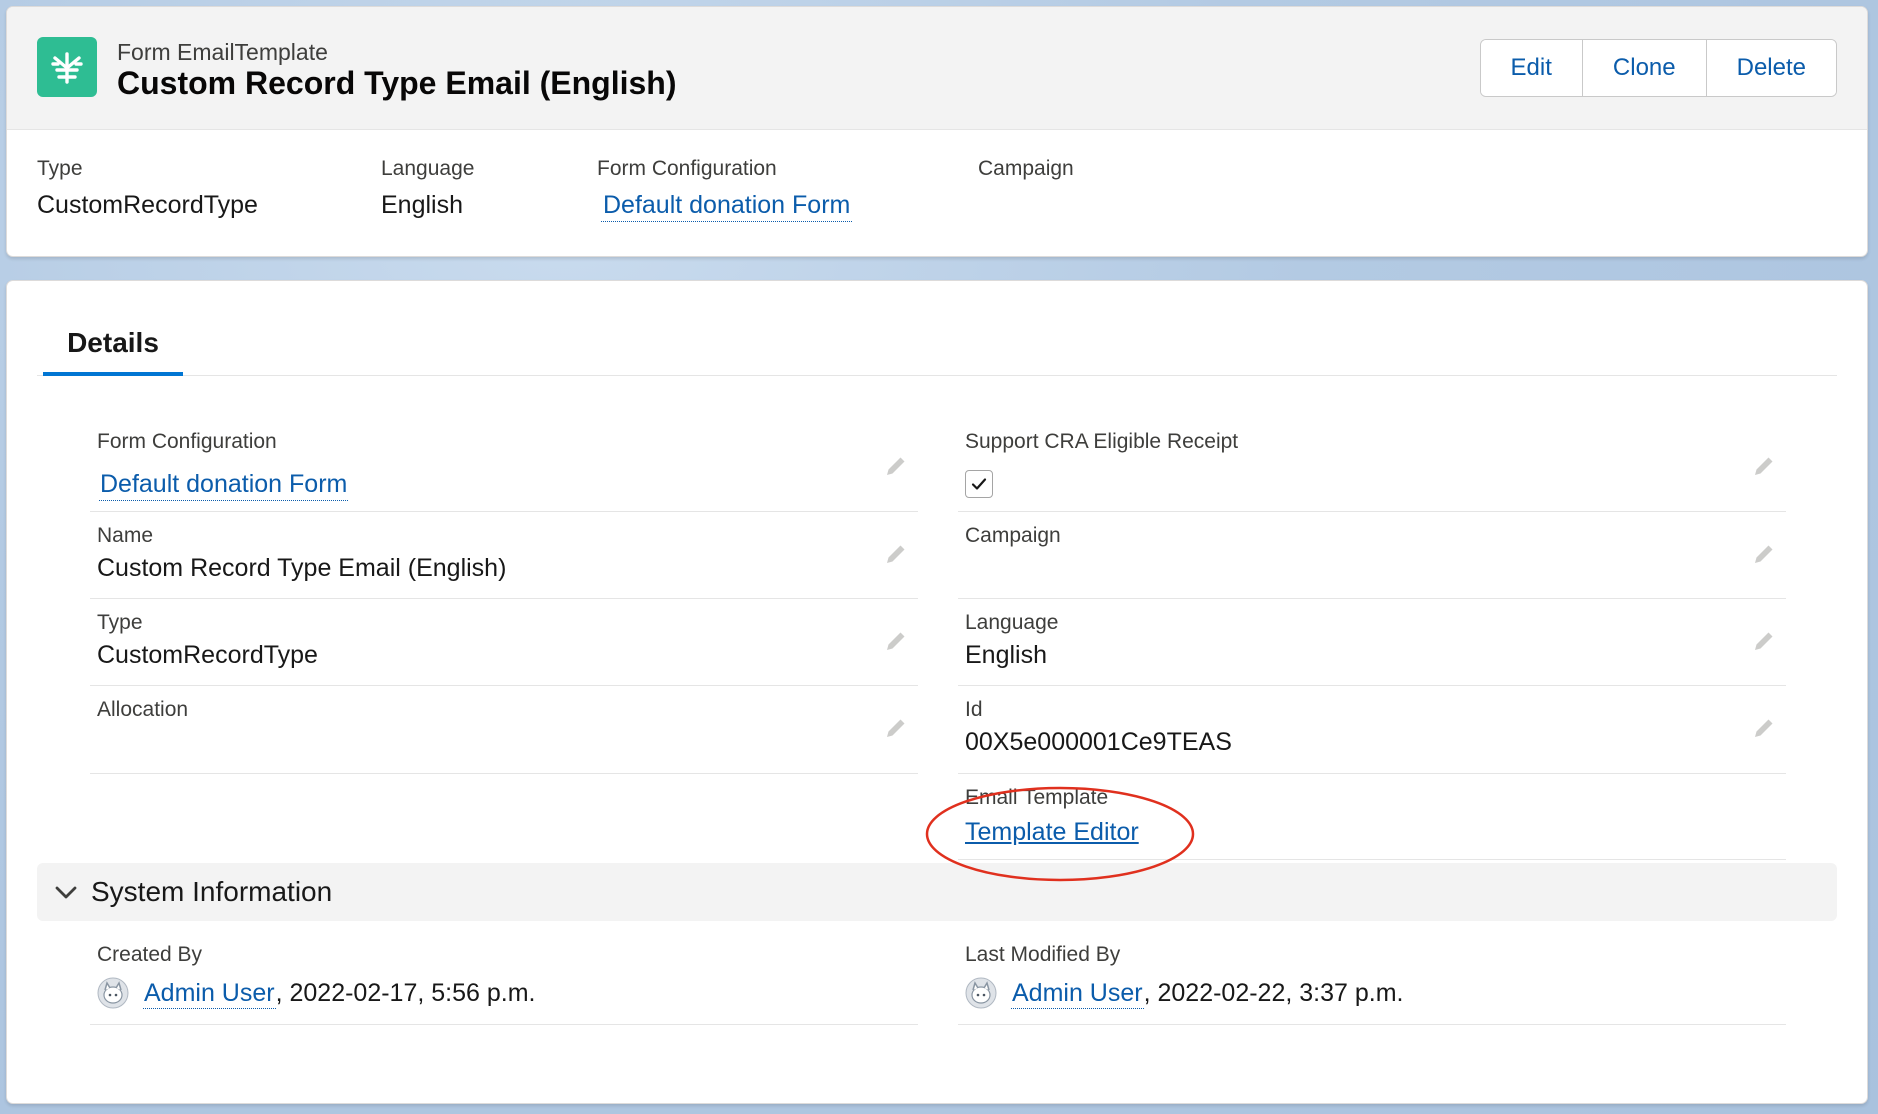 Image resolution: width=1878 pixels, height=1114 pixels. Describe the element at coordinates (1273, 993) in the screenshot. I see `last-modified-date: , 2022-02-22, 3:37 p.m.` at that location.